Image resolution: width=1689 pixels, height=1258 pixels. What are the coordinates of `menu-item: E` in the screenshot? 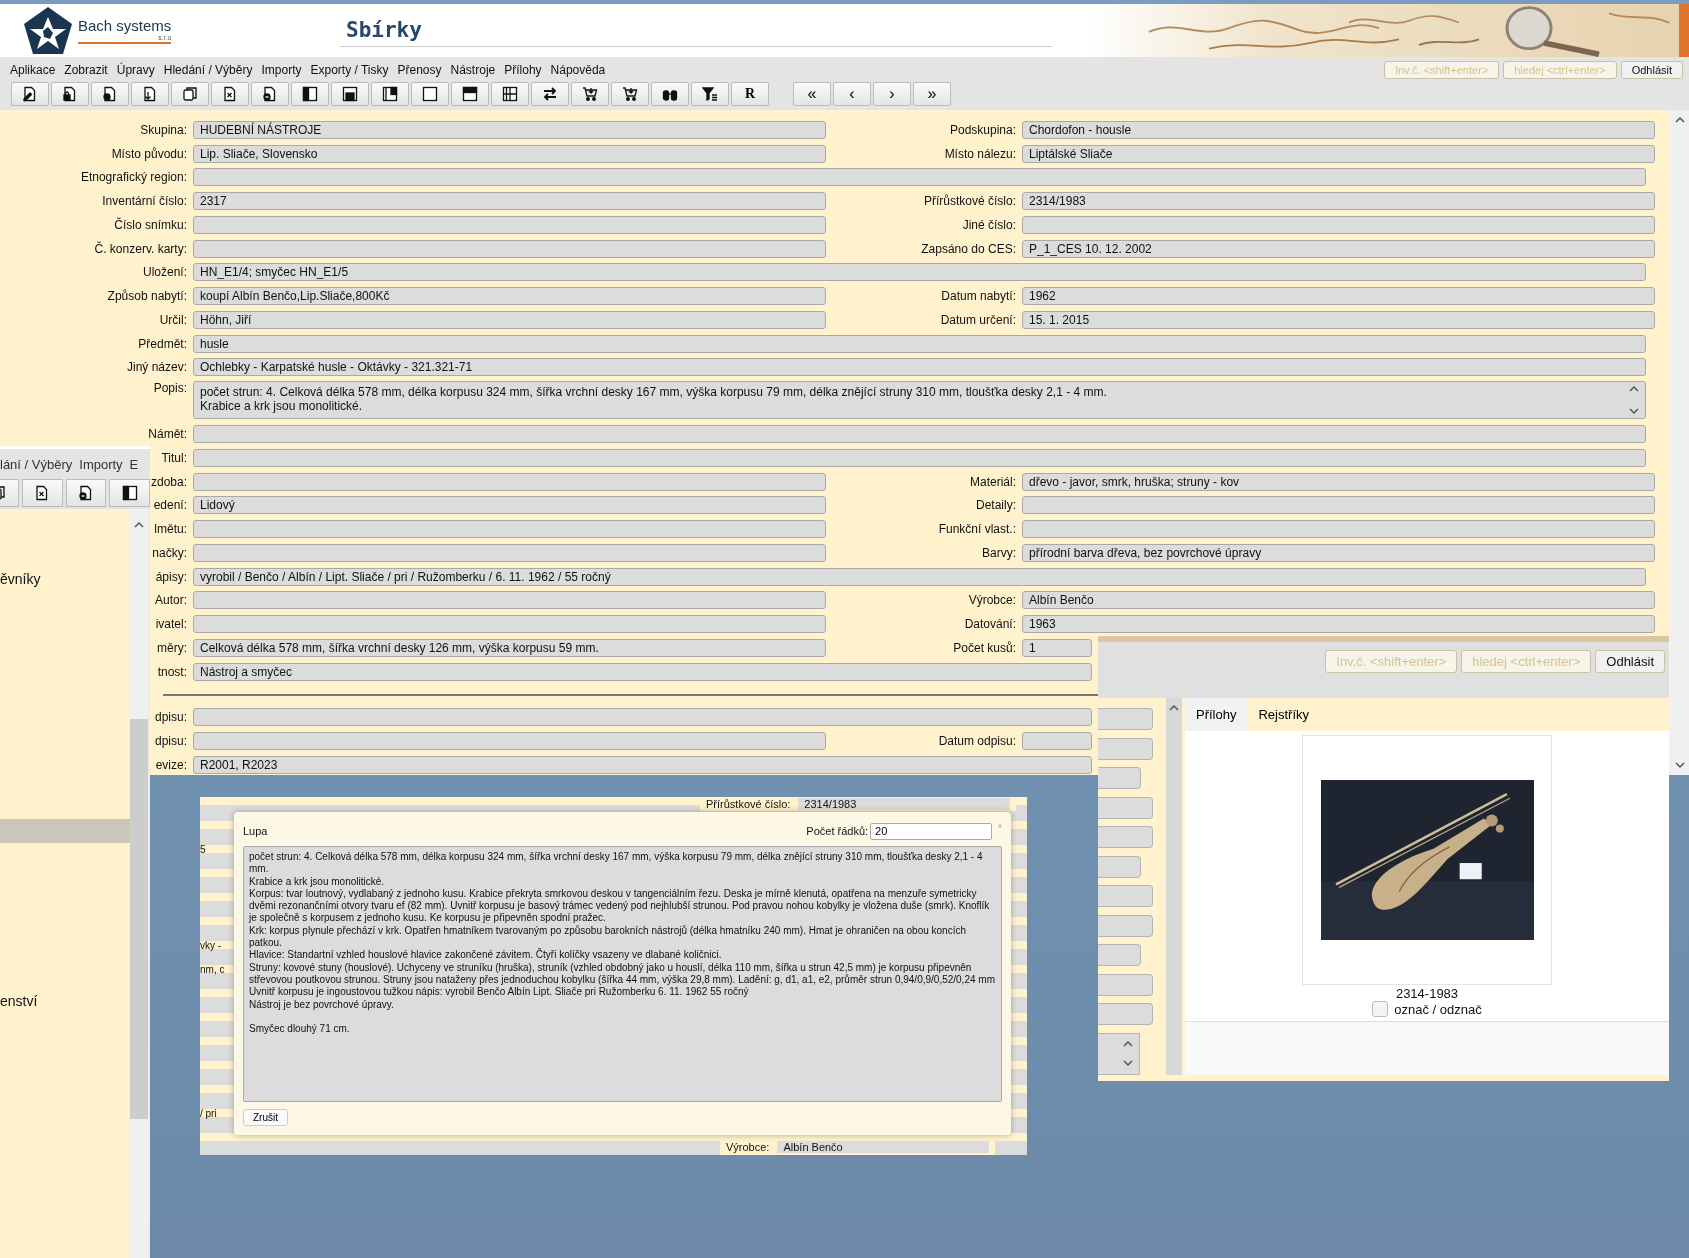 It's located at (134, 464).